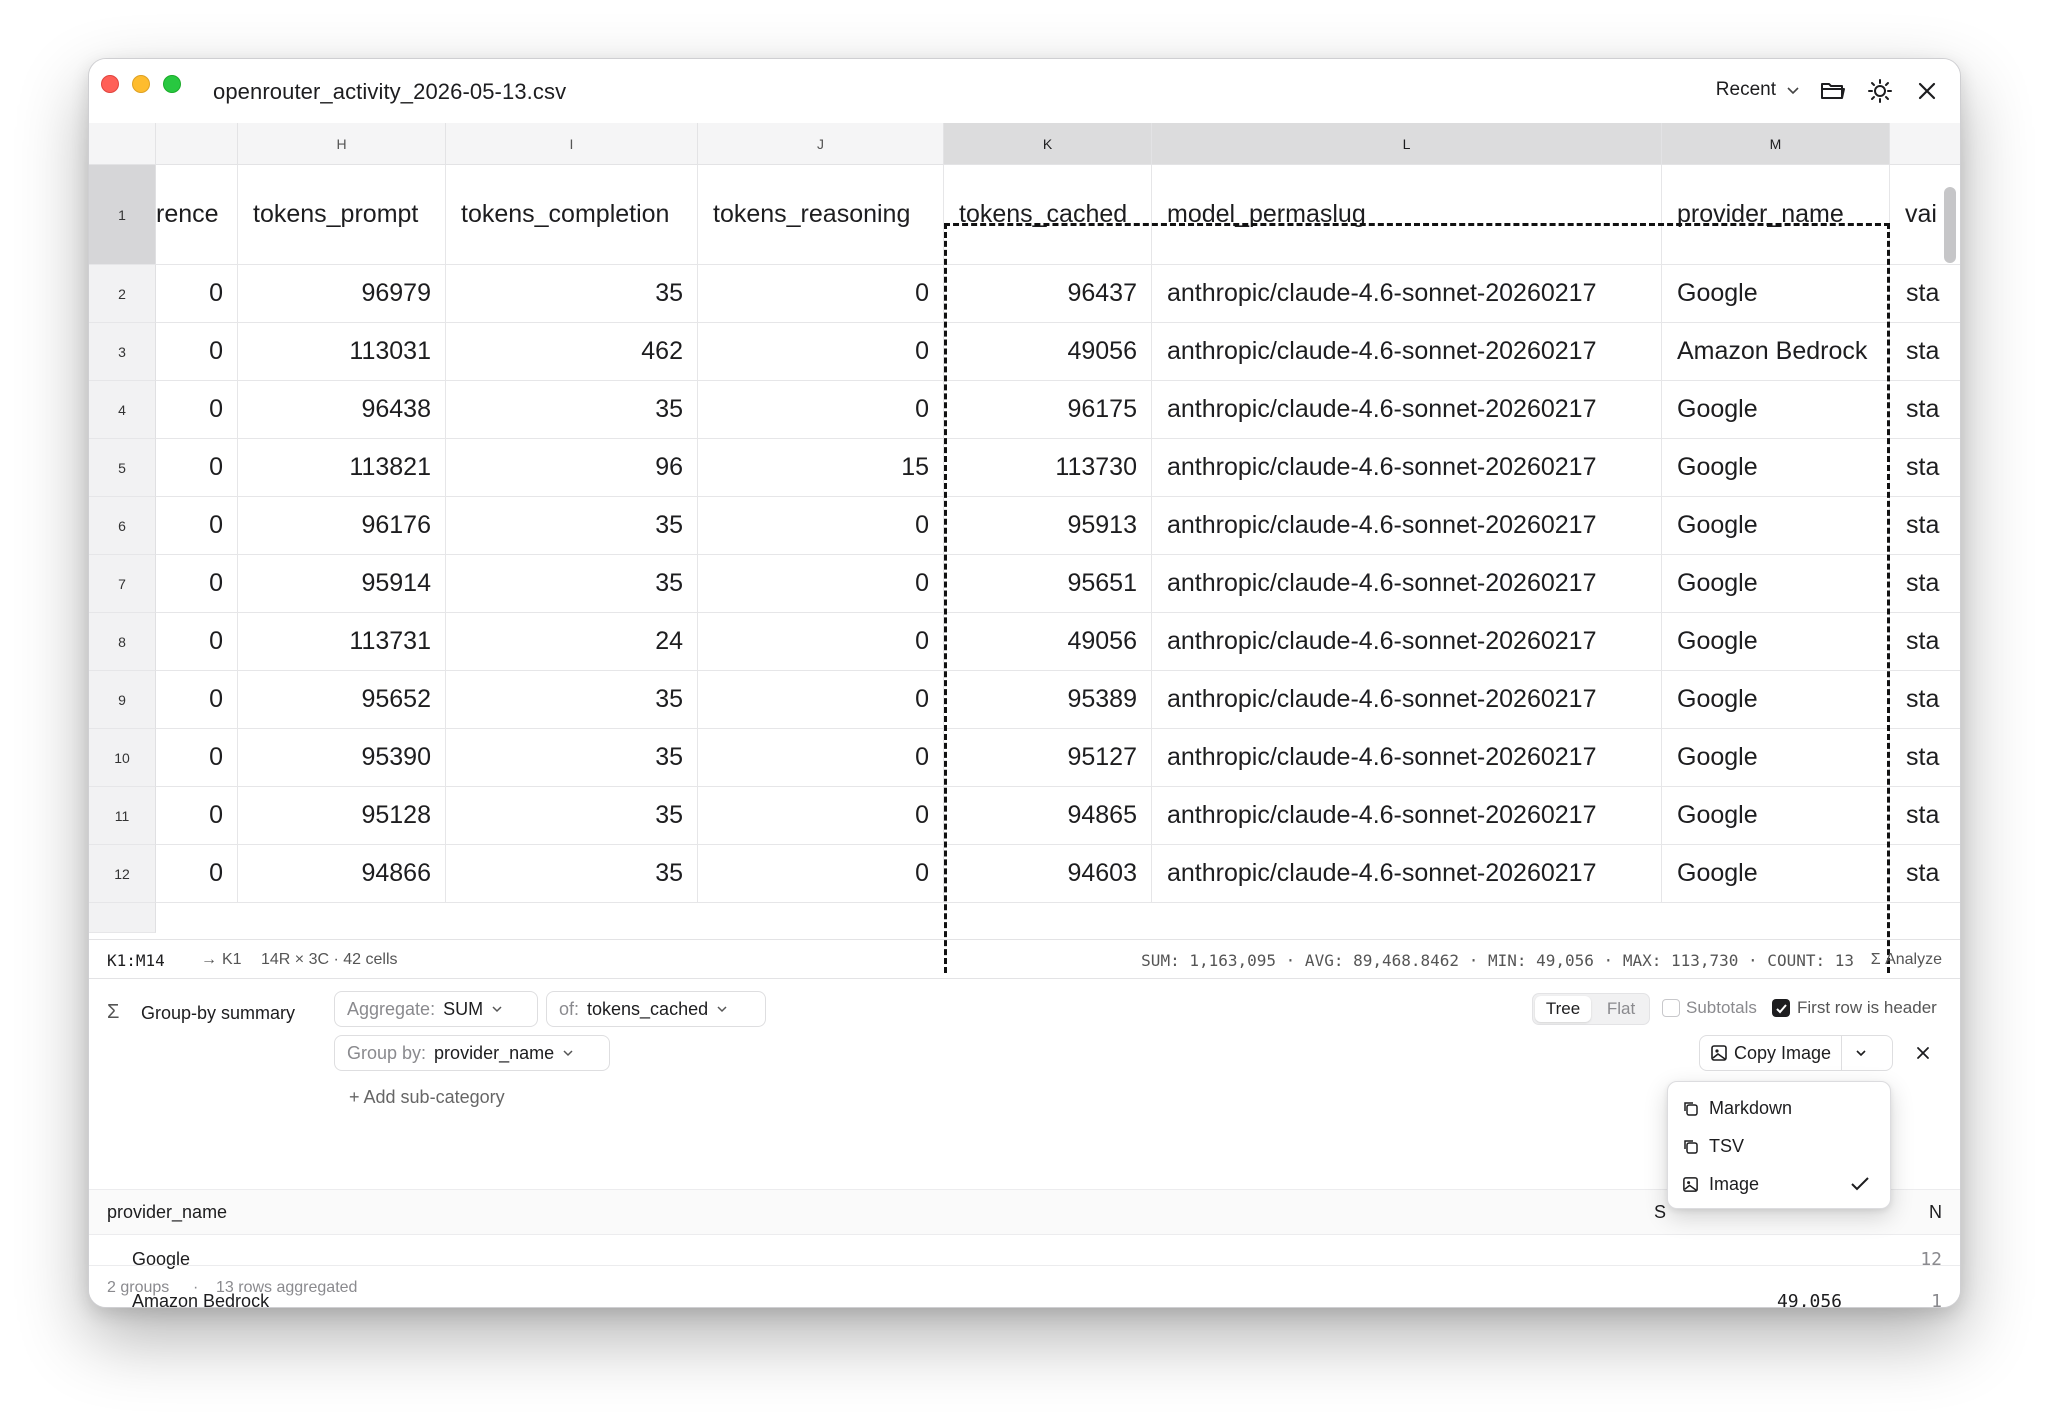 The height and width of the screenshot is (1424, 2048). Describe the element at coordinates (342, 215) in the screenshot. I see `header-cell: tokens_prompt` at that location.